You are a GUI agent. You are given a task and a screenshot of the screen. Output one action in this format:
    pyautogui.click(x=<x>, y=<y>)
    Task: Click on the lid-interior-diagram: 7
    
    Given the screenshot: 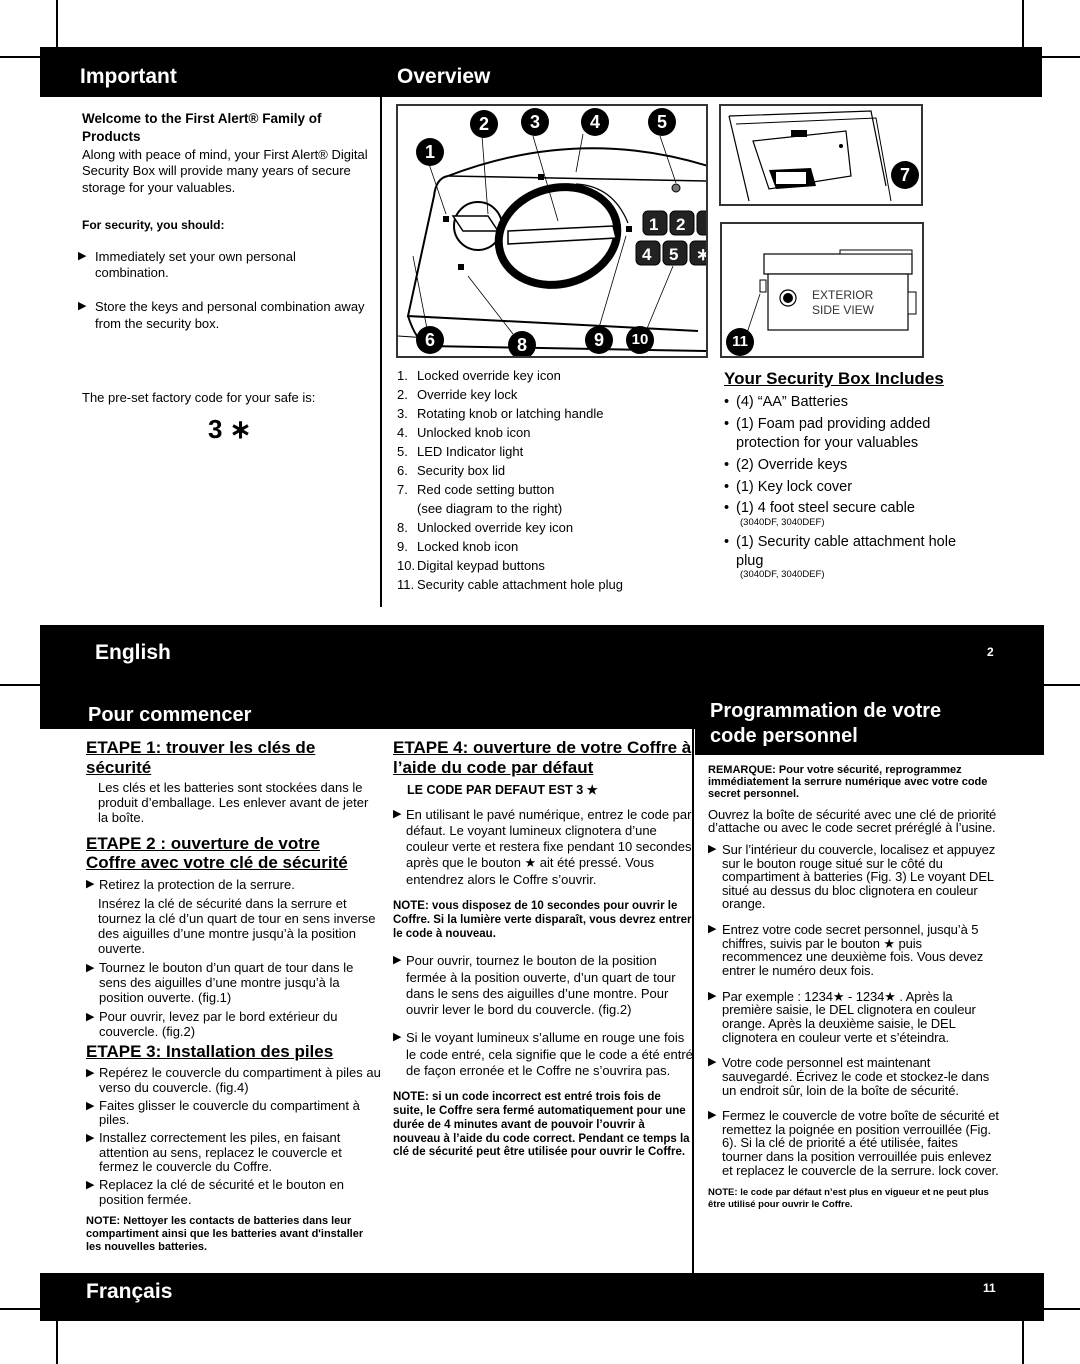 What is the action you would take?
    pyautogui.click(x=821, y=155)
    